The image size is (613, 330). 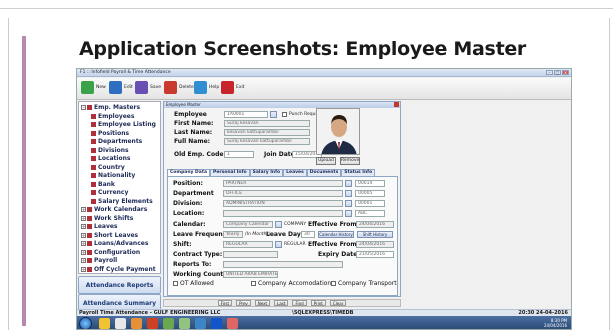 What do you see at coordinates (278, 244) in the screenshot?
I see `shift-lookup-icon` at bounding box center [278, 244].